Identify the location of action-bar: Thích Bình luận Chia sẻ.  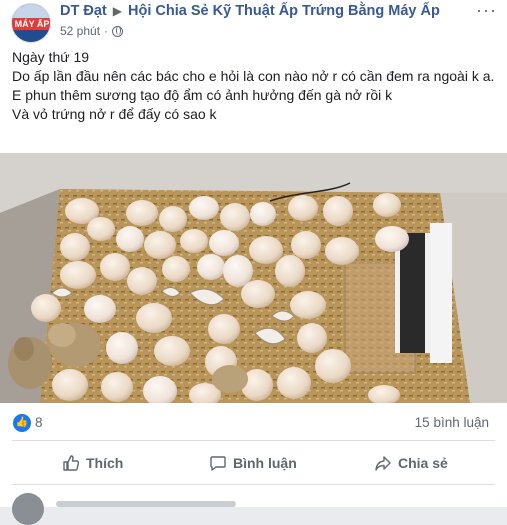
(253, 463).